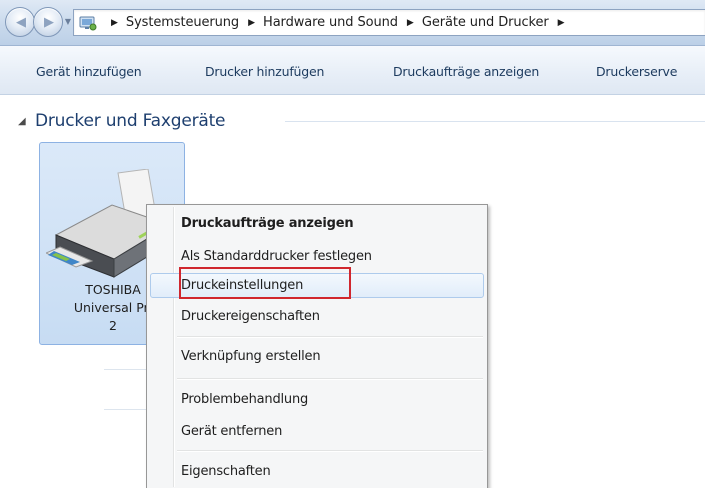 This screenshot has width=705, height=488. Describe the element at coordinates (485, 22) in the screenshot. I see `breadcrumb-item-geraete-und-drucker: Geräte und Drucker` at that location.